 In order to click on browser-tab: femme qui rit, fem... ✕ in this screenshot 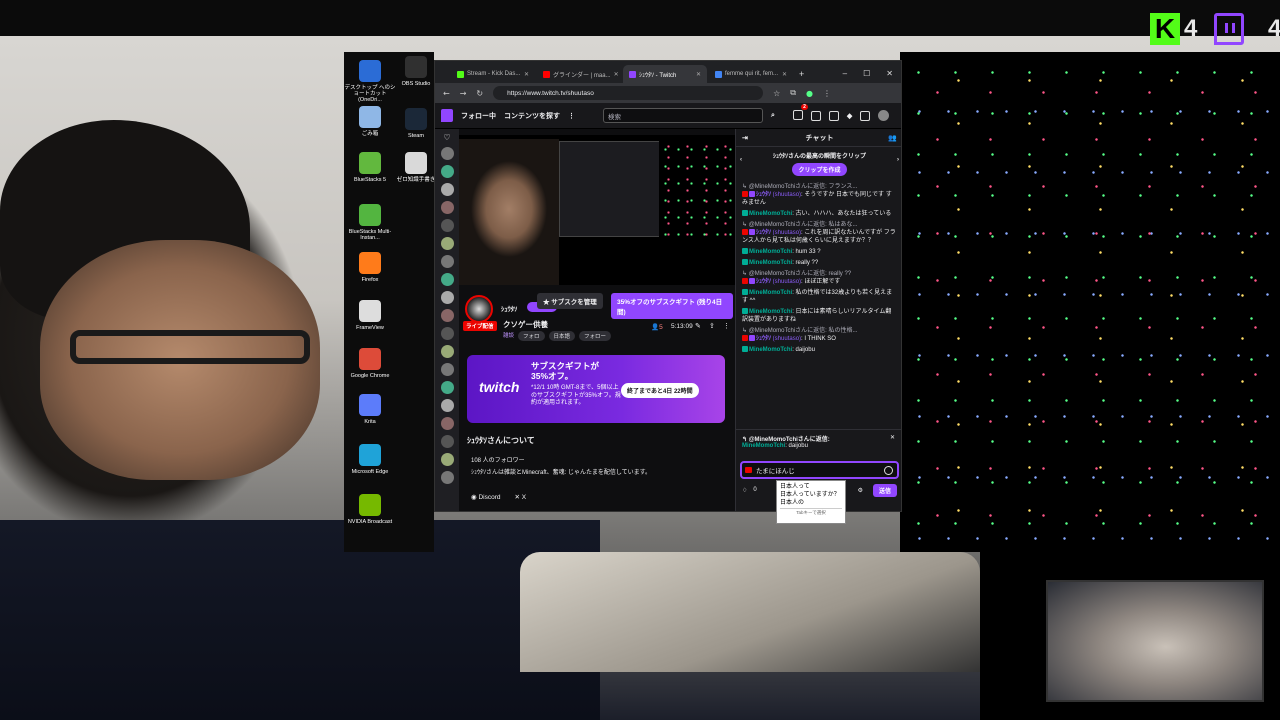, I will do `click(751, 74)`.